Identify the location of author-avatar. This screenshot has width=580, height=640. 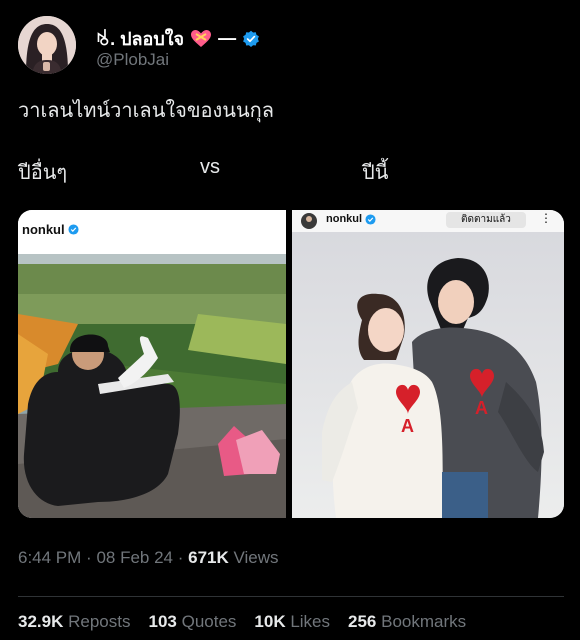
(47, 45).